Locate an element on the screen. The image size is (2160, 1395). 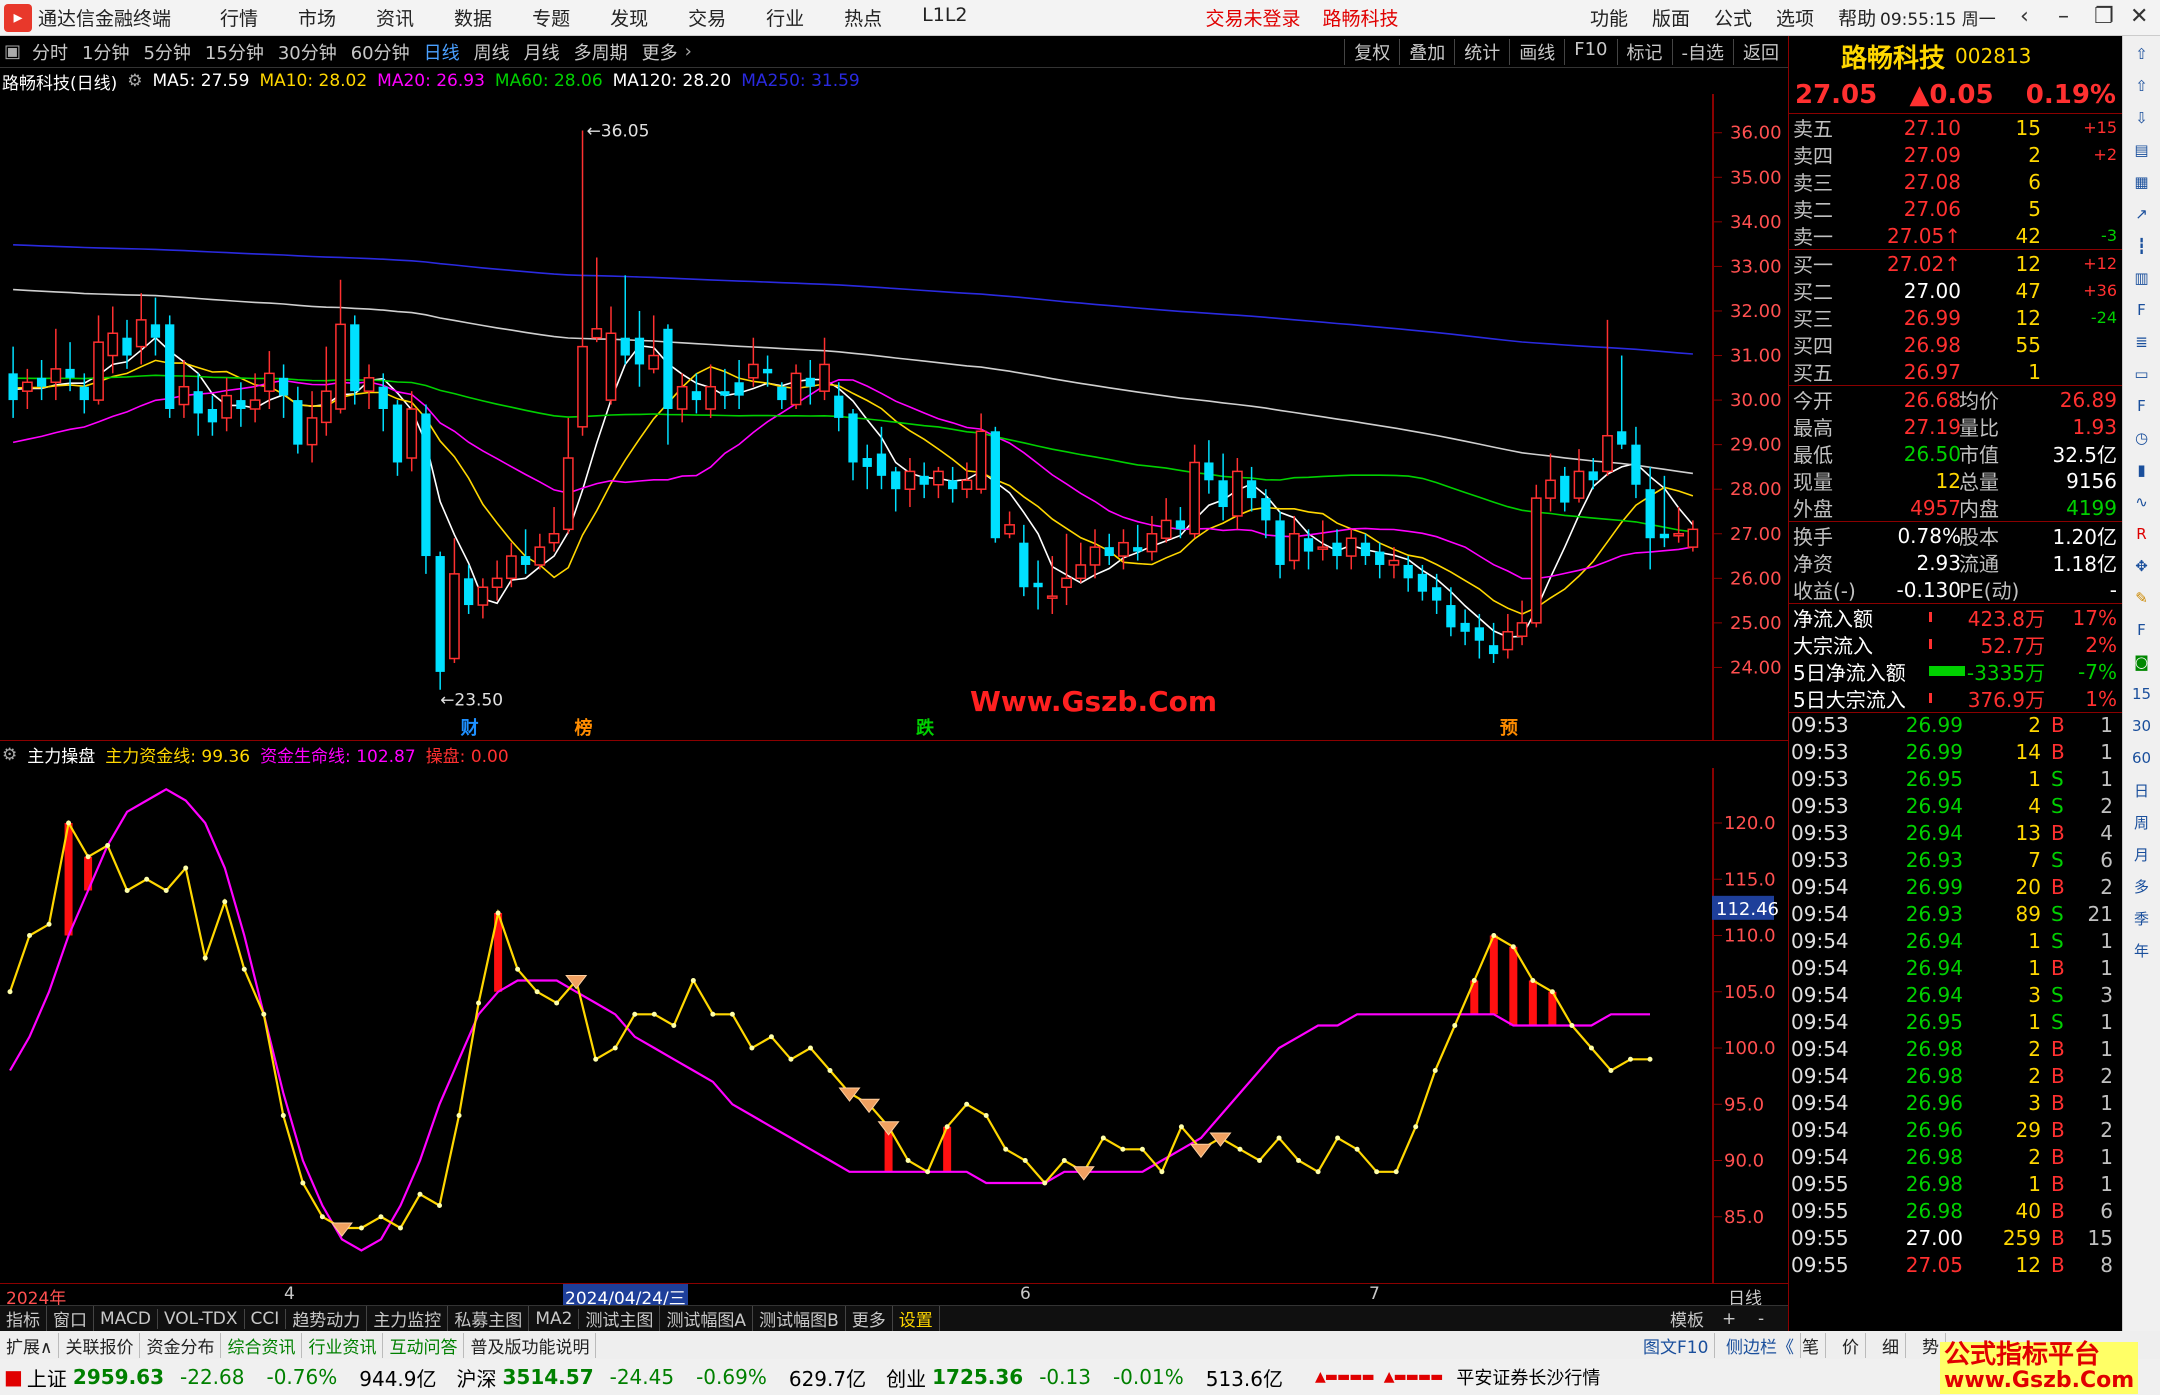
btab-xi: 细 is located at coordinates (1891, 1345).